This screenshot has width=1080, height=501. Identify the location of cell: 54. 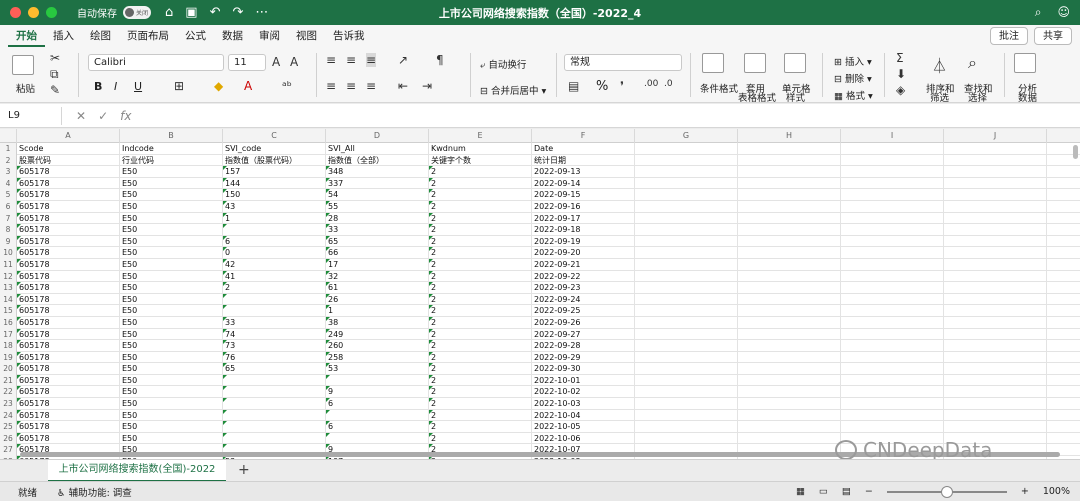
(377, 195).